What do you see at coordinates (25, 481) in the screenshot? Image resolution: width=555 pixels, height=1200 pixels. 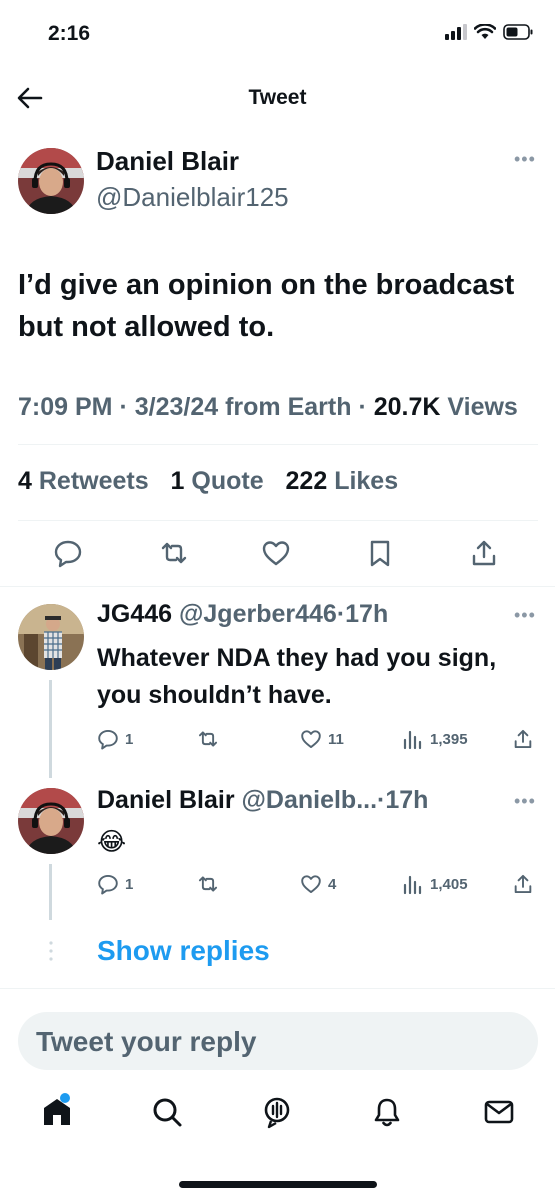 I see `retweets-count: 4` at bounding box center [25, 481].